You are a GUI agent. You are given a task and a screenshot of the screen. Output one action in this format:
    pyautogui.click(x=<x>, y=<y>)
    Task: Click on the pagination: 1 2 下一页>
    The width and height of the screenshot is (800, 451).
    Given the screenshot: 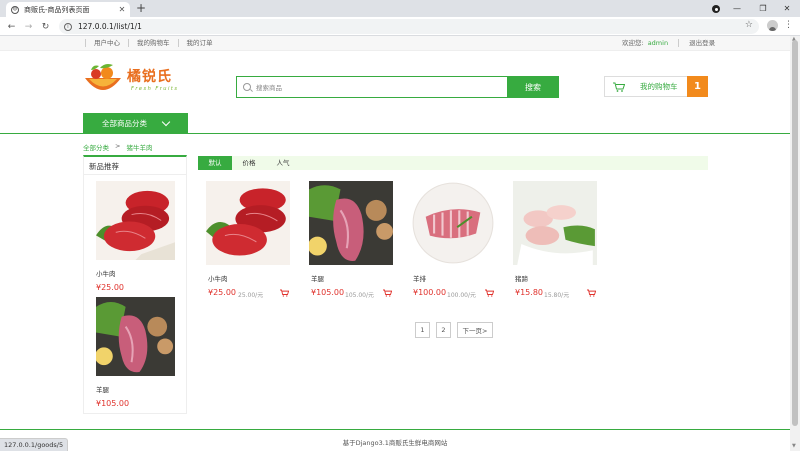 What is the action you would take?
    pyautogui.click(x=457, y=330)
    